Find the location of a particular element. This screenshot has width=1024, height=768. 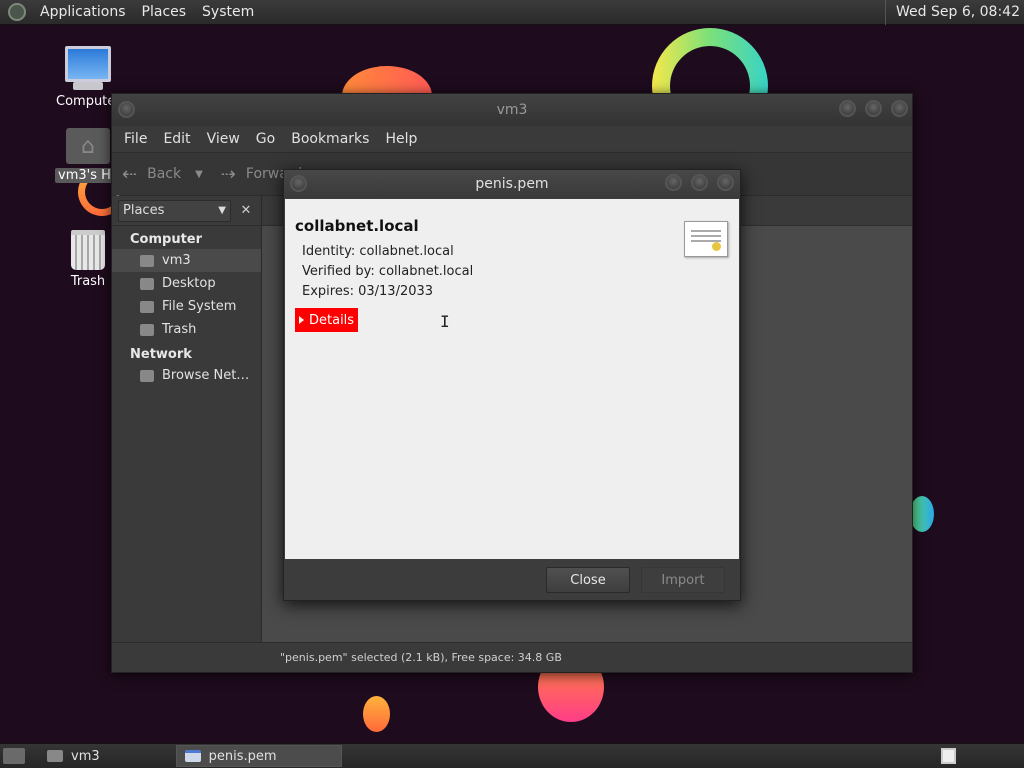

close-button: Close is located at coordinates (588, 580).